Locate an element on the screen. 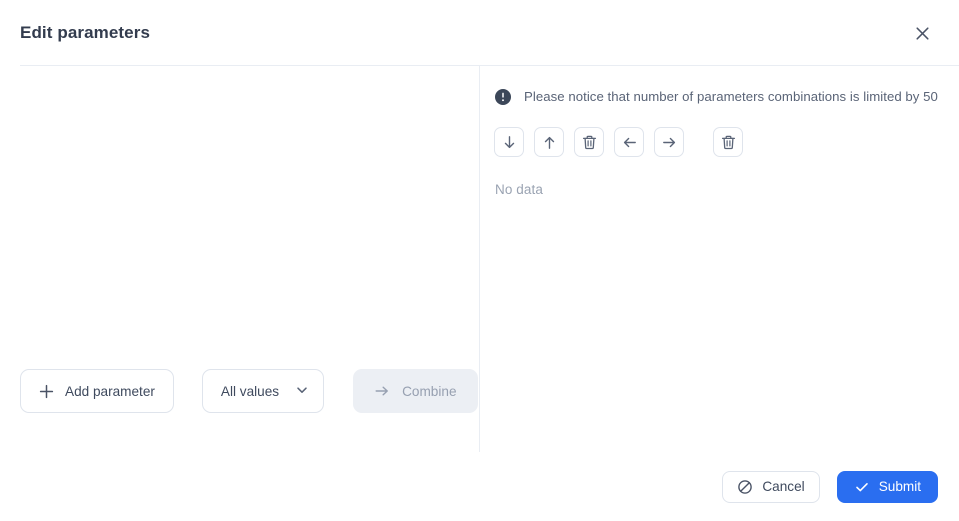 Image resolution: width=959 pixels, height=521 pixels. close-icon is located at coordinates (922, 33).